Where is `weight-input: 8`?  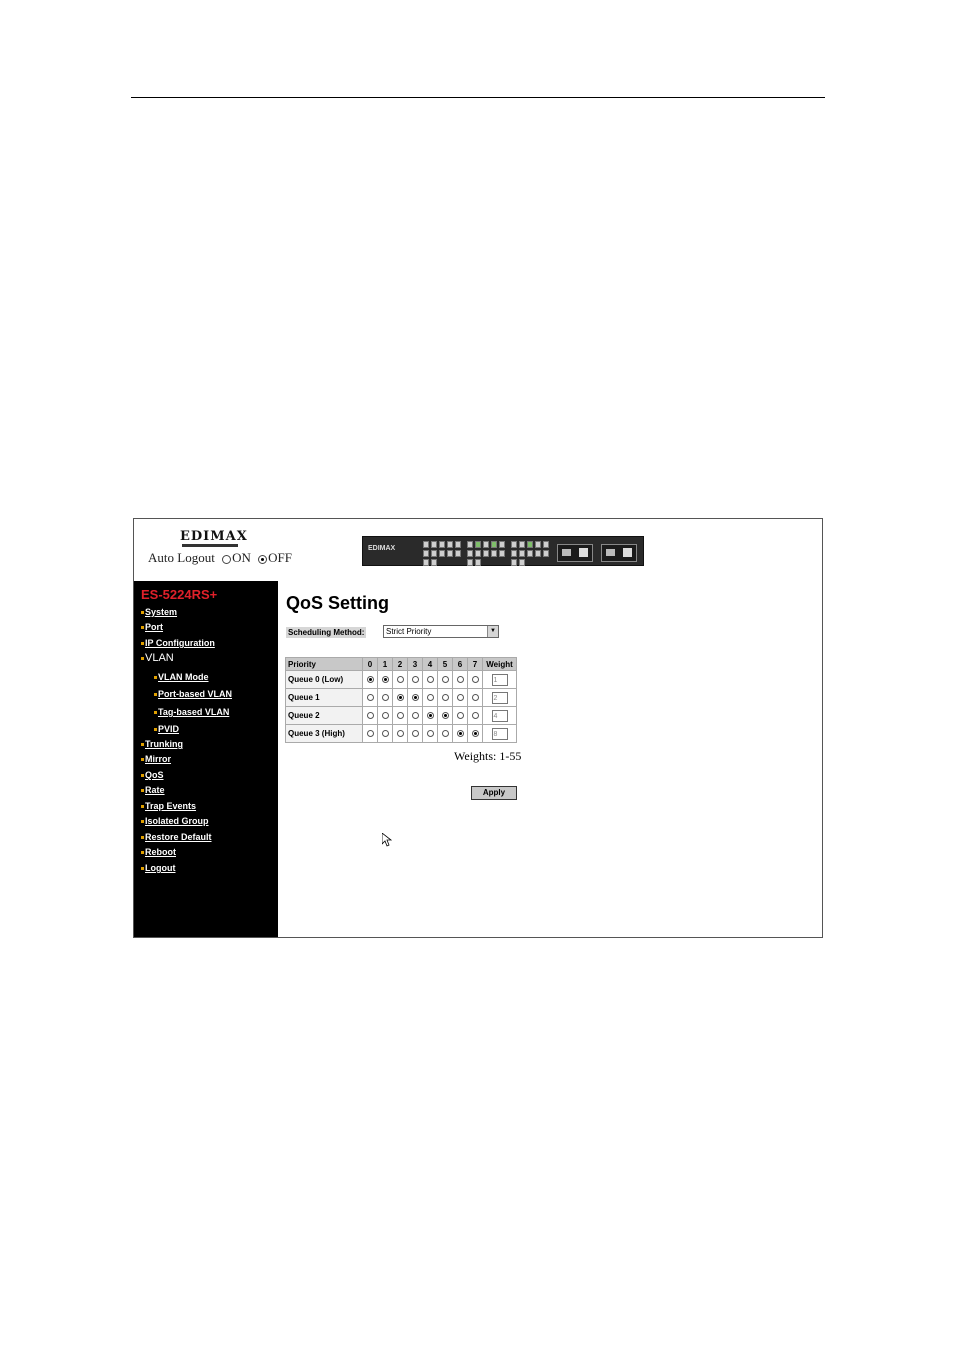 weight-input: 8 is located at coordinates (499, 733).